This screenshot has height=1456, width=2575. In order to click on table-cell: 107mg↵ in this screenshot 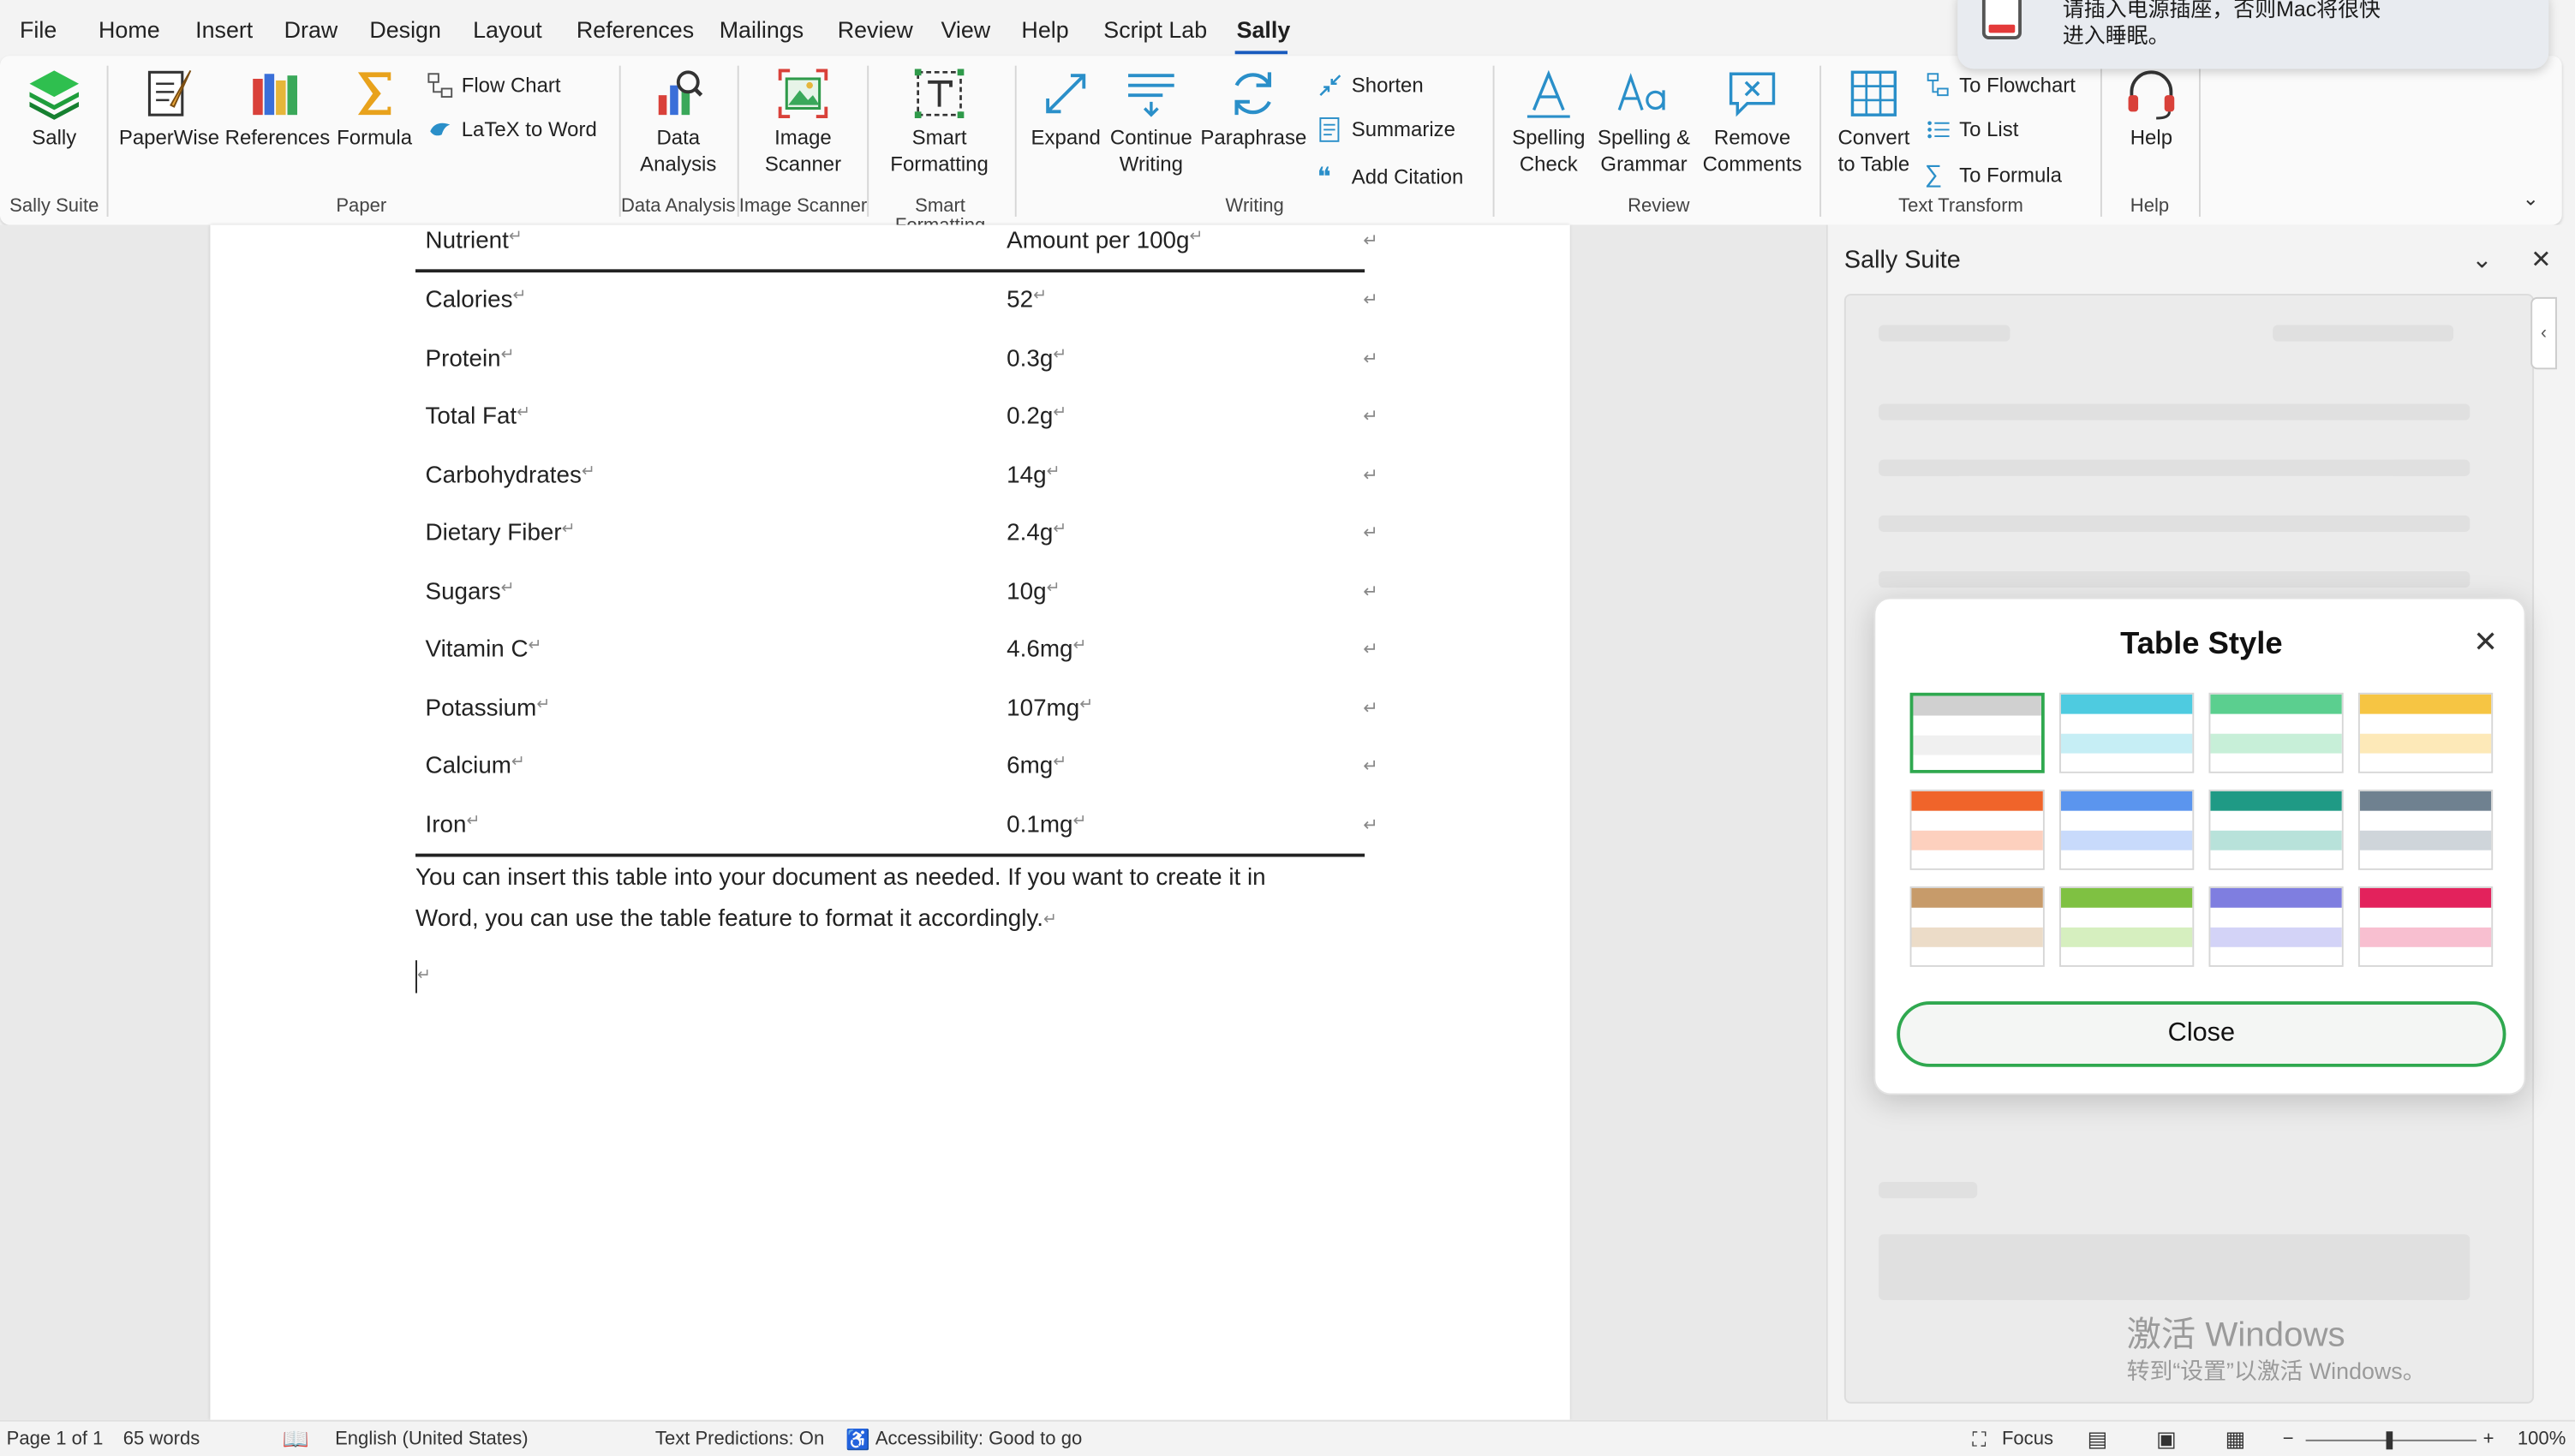, I will do `click(1050, 708)`.